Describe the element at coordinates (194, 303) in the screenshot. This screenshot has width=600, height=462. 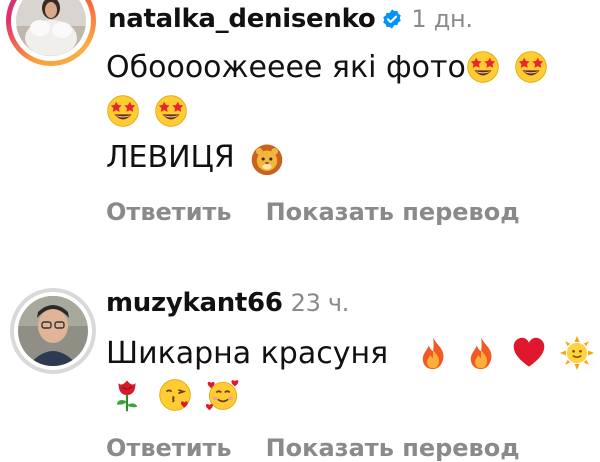
I see `username-text: muzykant66` at that location.